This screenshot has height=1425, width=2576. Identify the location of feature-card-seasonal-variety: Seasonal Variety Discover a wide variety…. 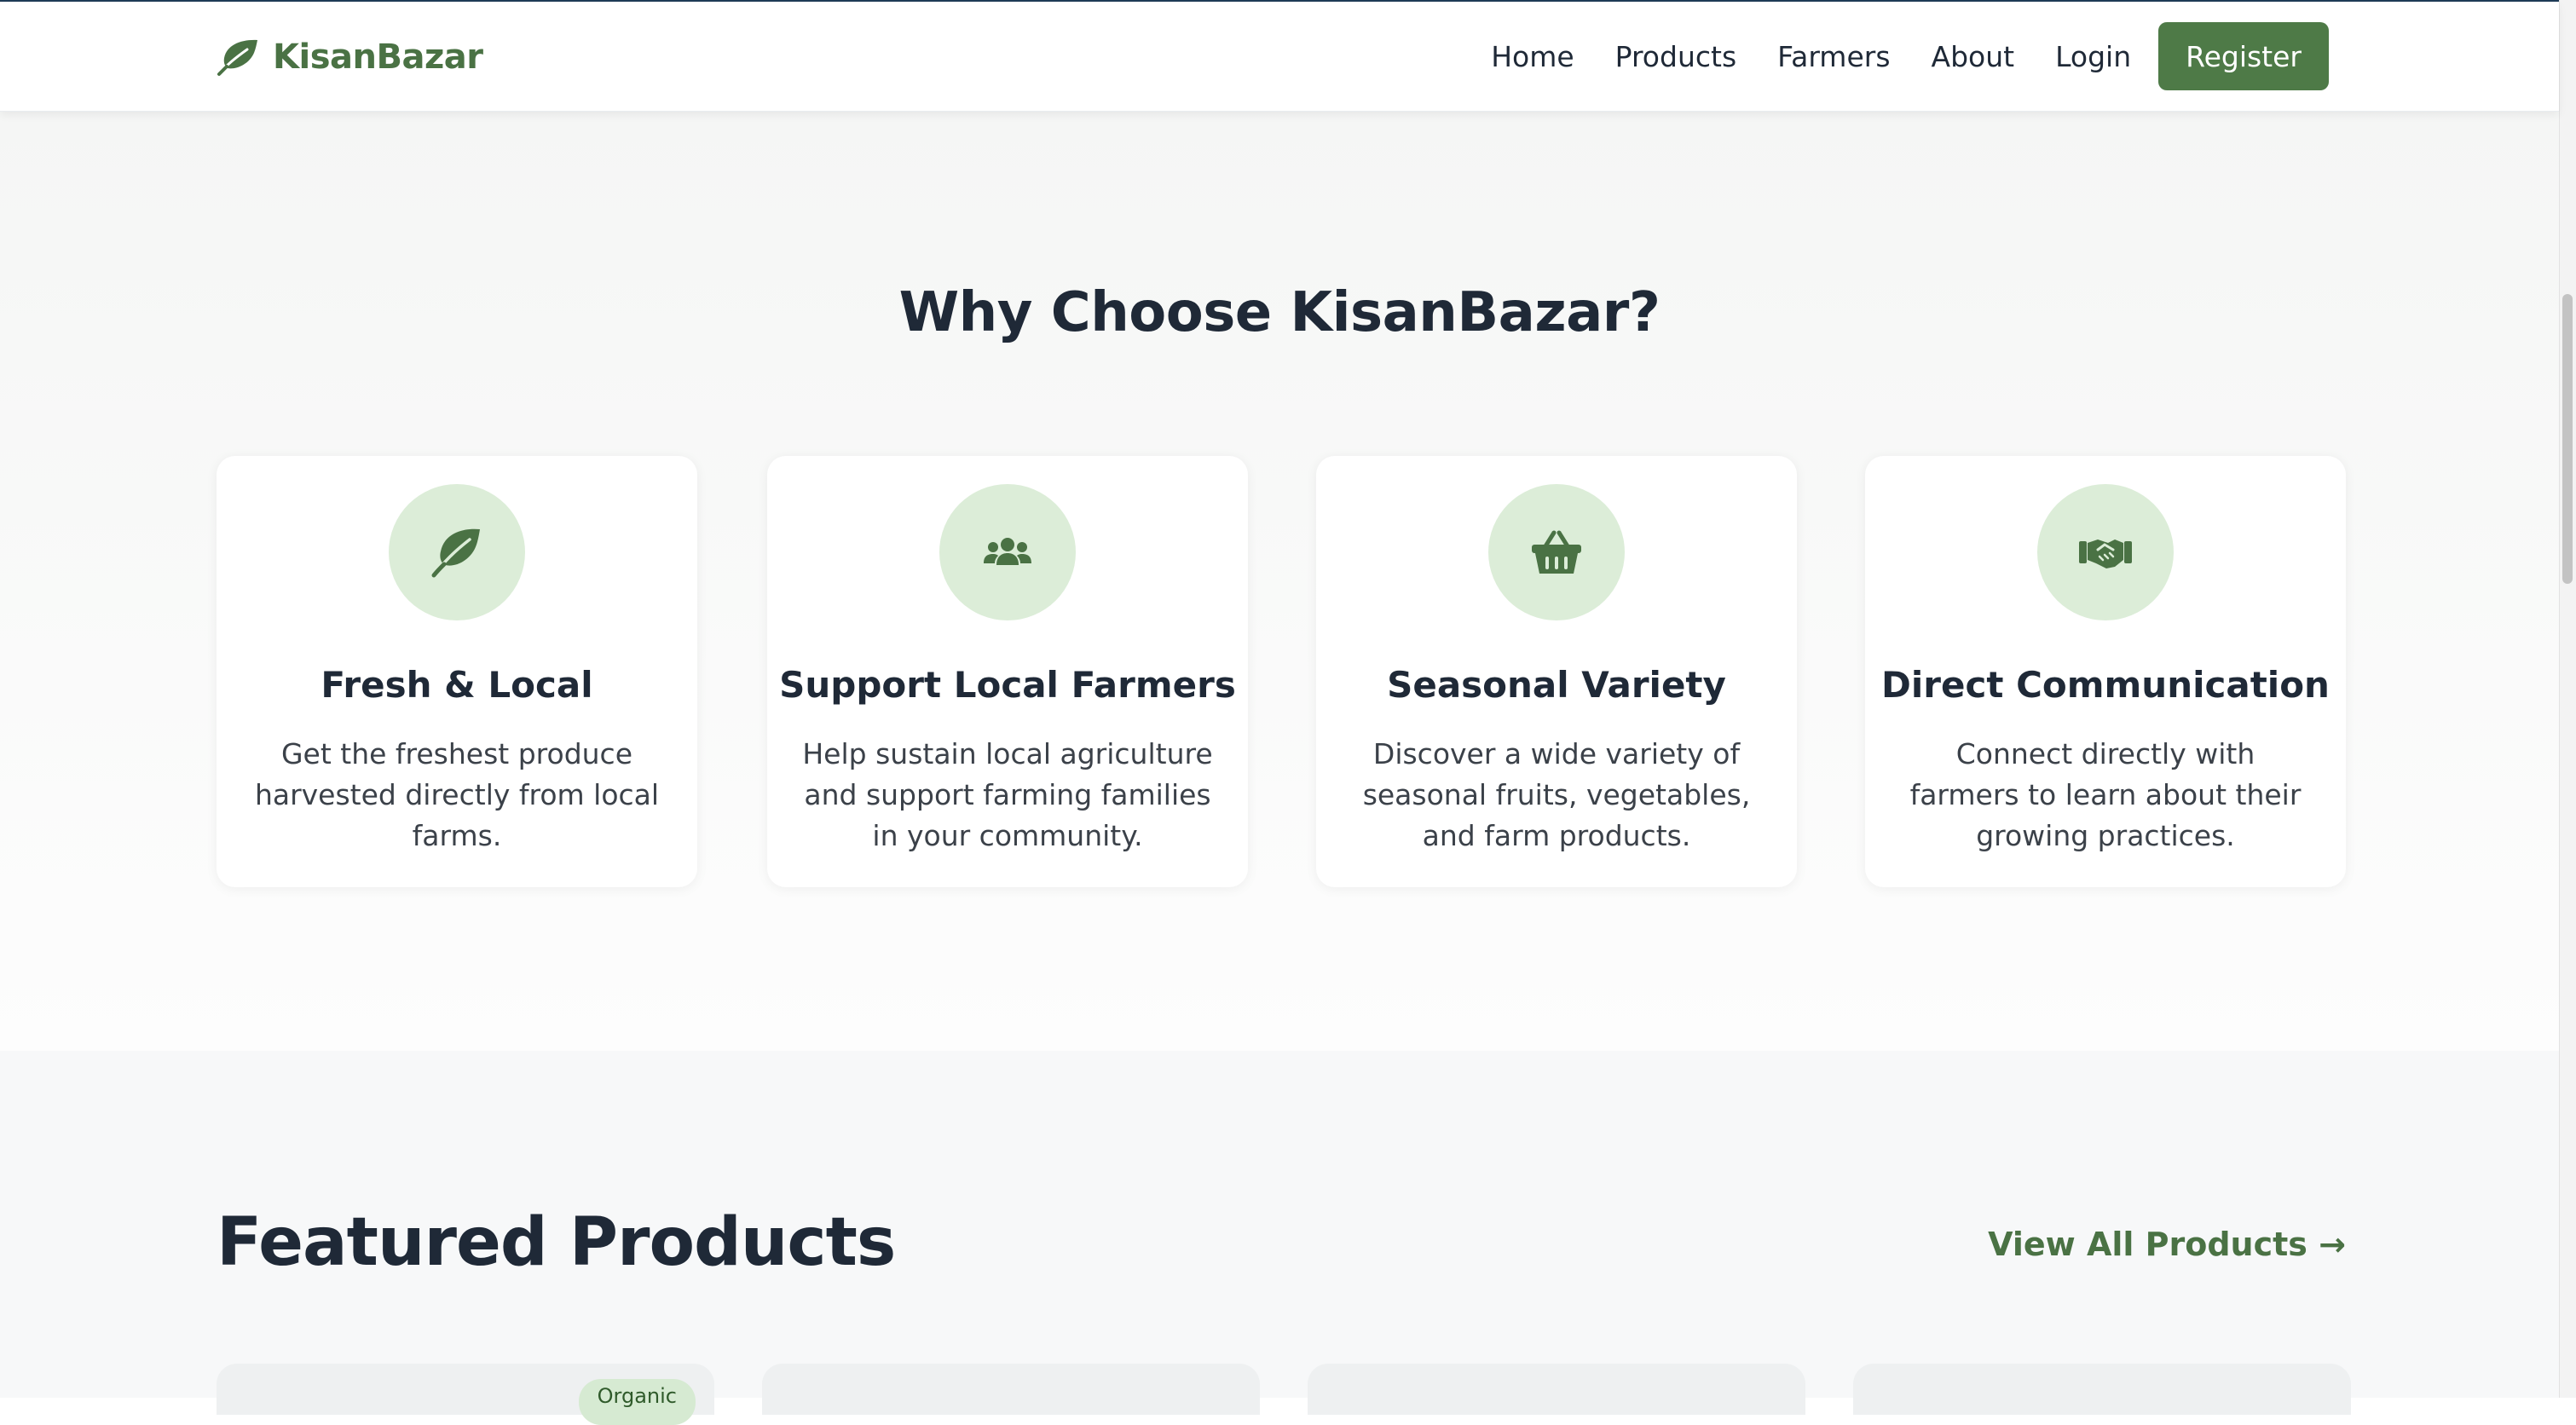
(1556, 671).